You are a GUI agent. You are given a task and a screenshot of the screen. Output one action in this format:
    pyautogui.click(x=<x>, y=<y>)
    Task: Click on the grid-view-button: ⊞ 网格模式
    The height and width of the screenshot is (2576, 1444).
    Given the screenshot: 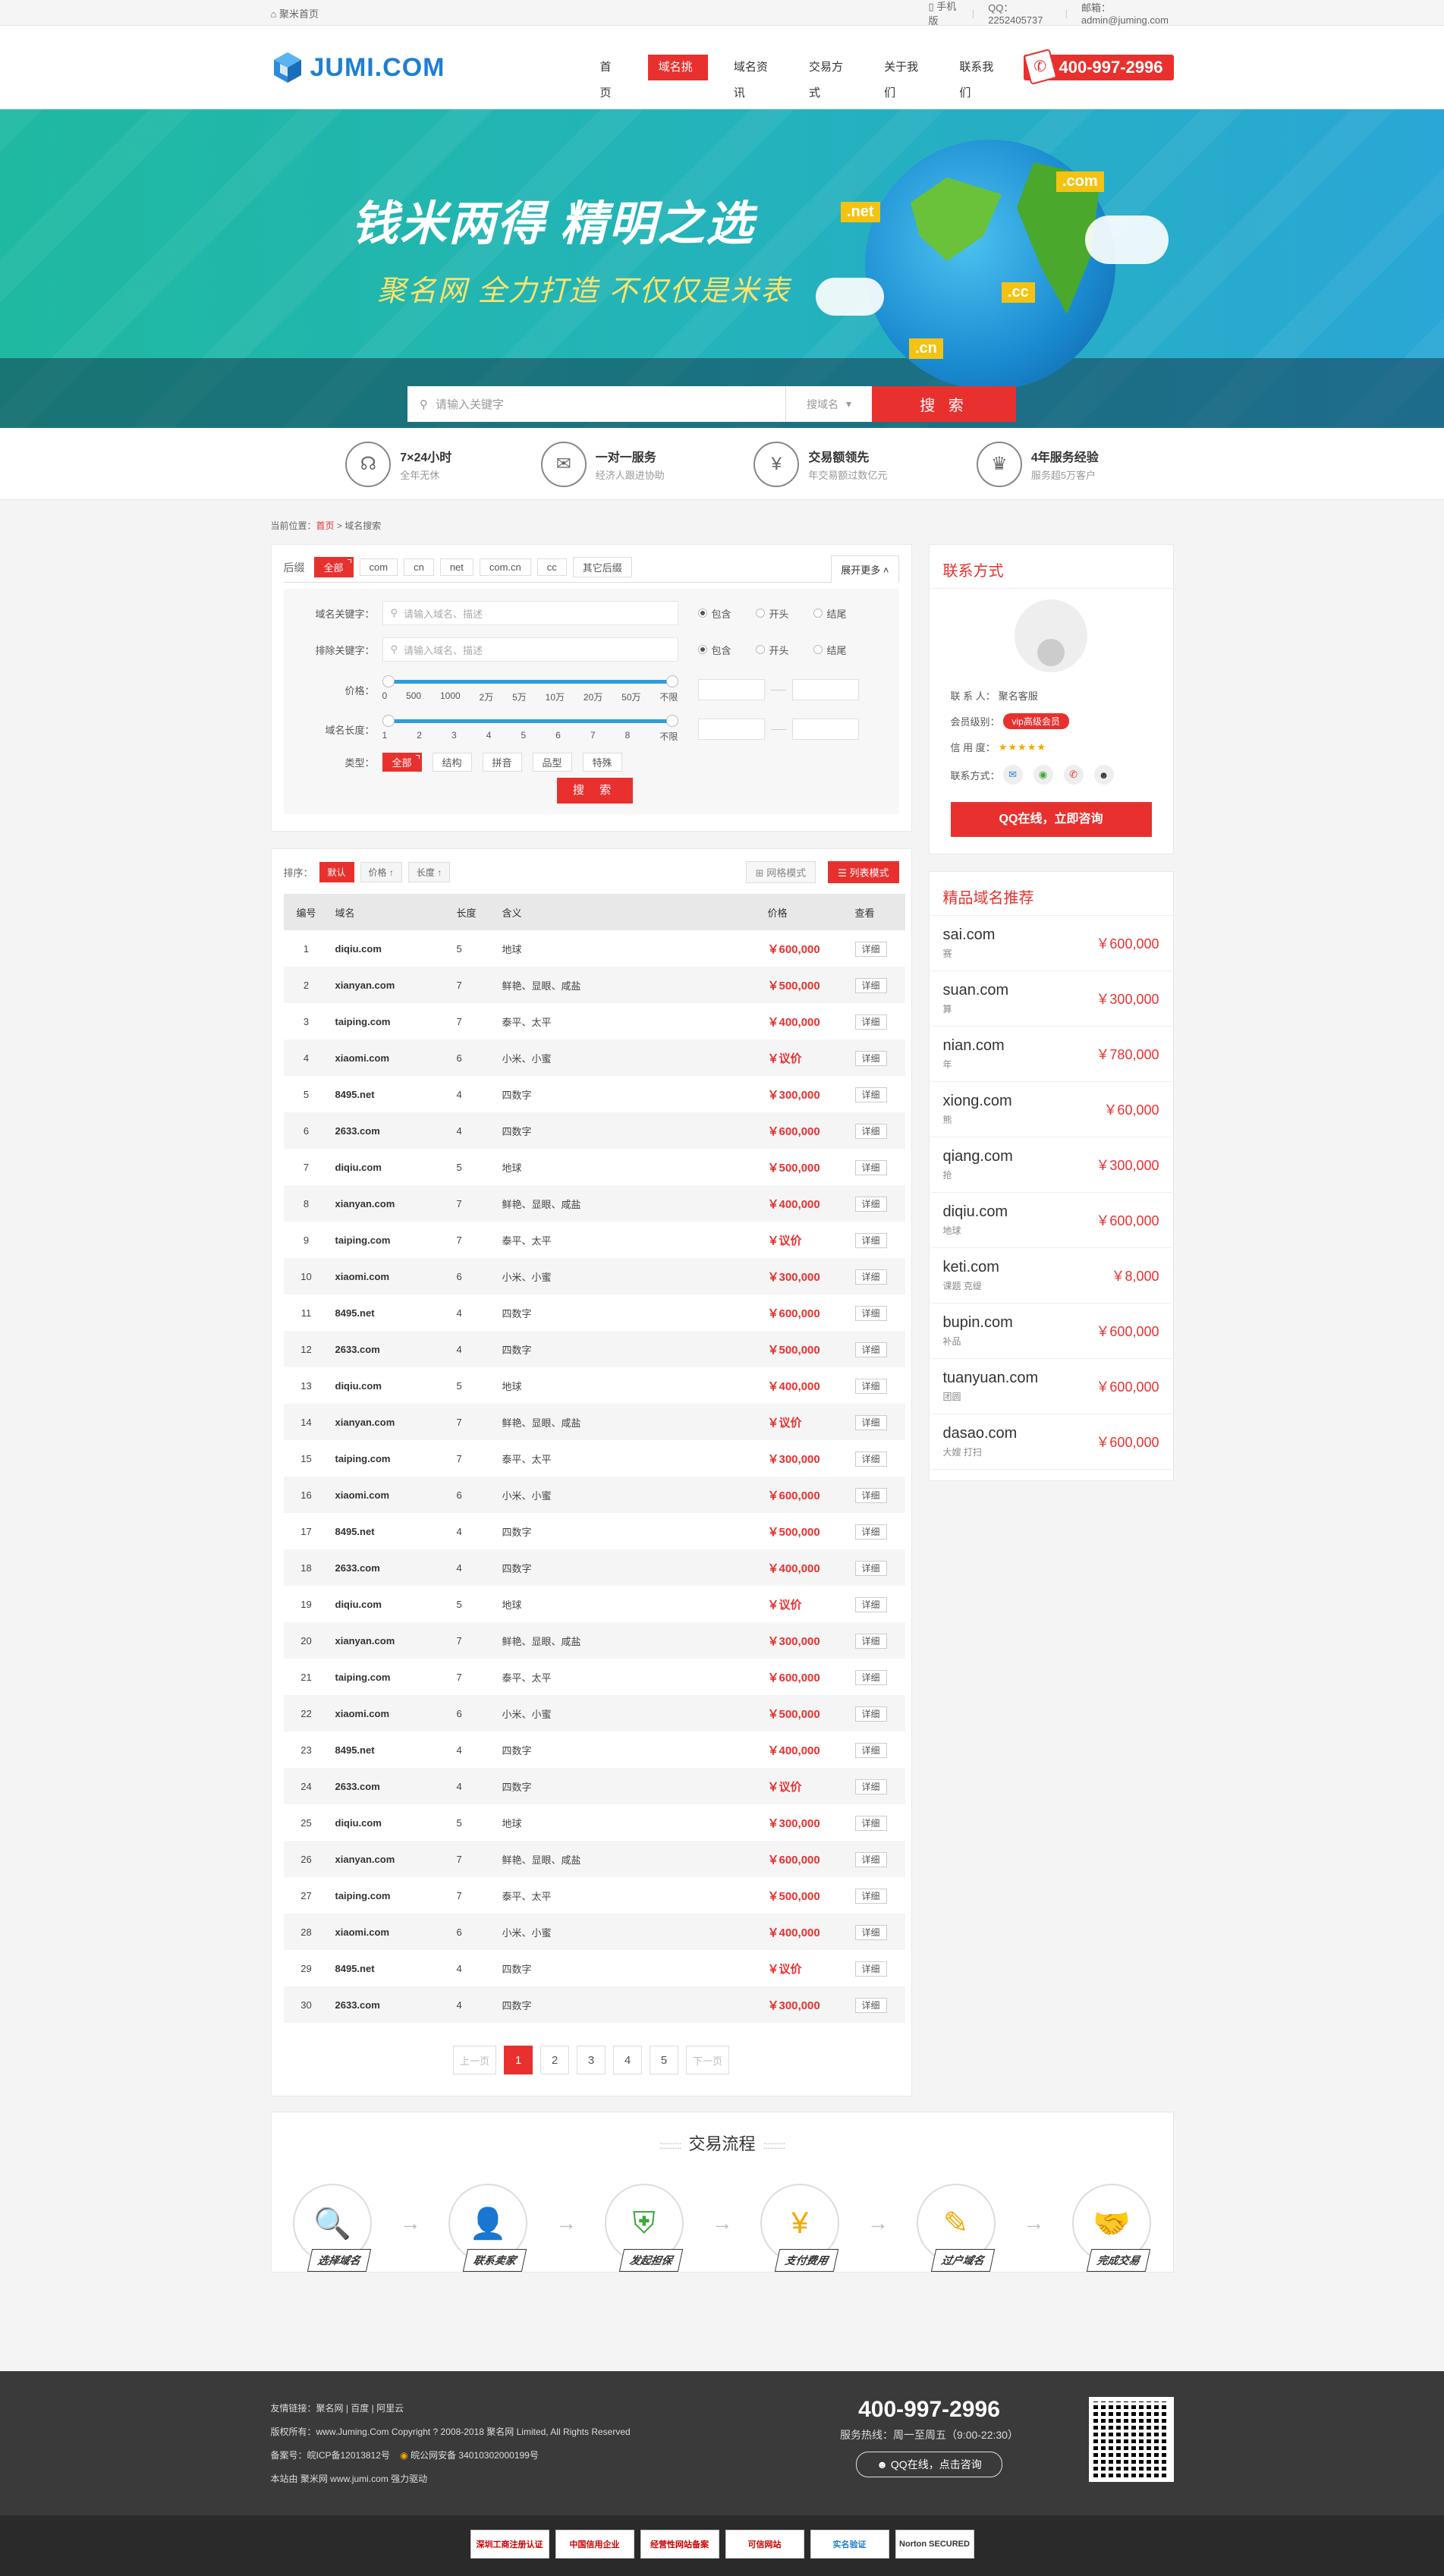 What is the action you would take?
    pyautogui.click(x=781, y=872)
    